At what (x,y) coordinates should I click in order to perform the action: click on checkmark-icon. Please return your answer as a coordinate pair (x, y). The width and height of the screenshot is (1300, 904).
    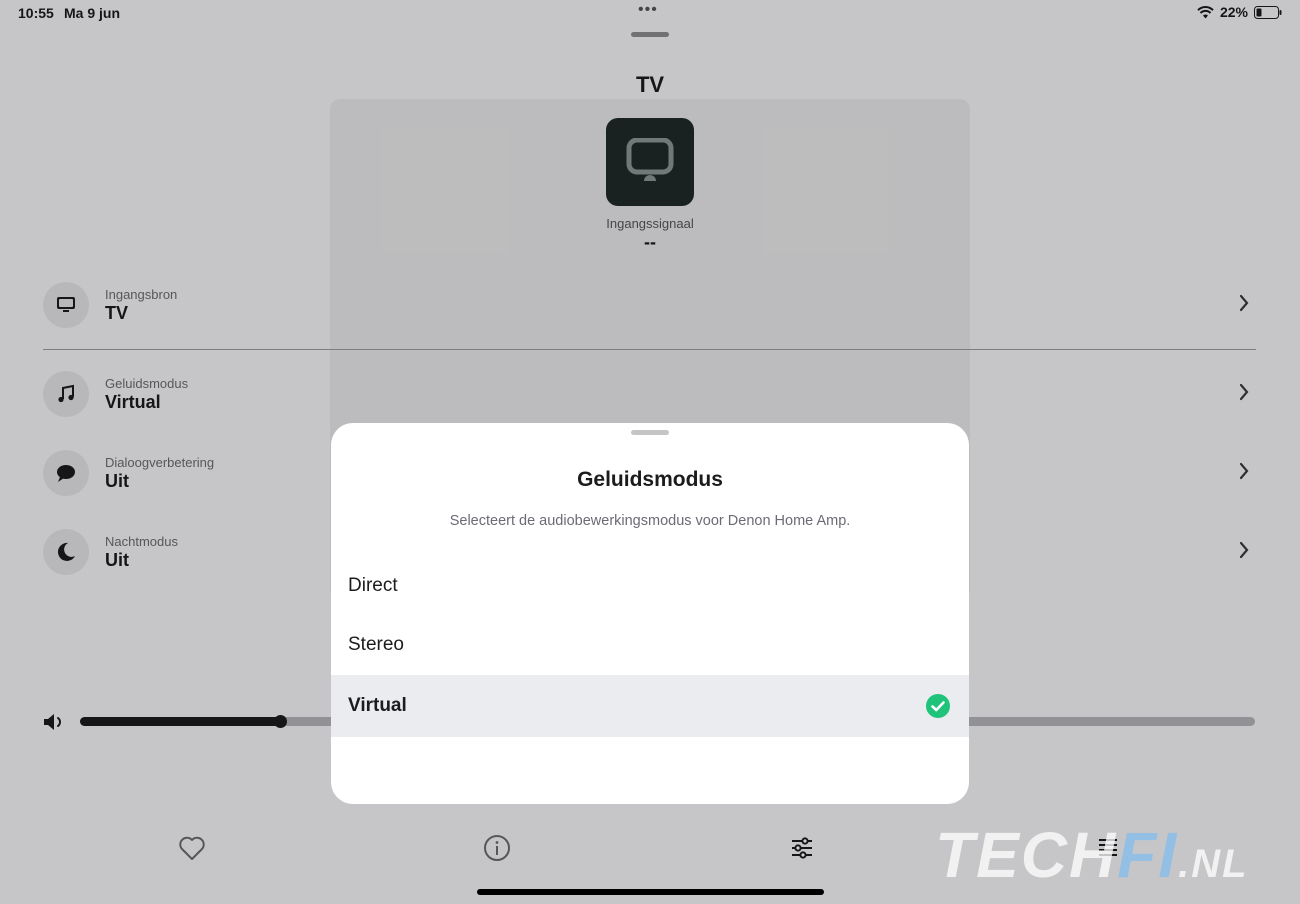
    Looking at the image, I should click on (938, 709).